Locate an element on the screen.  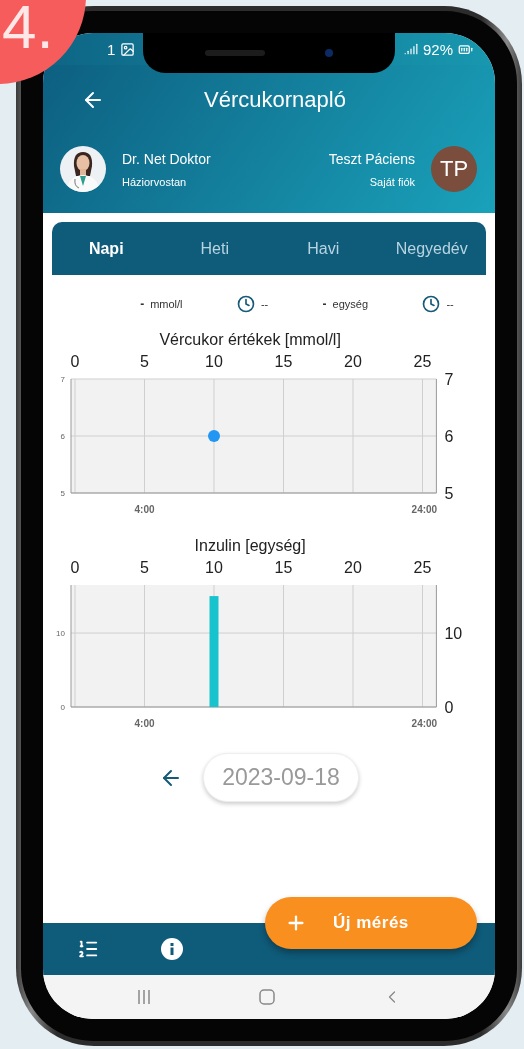
doctor-specialty: Háziorvostan is located at coordinates (155, 181).